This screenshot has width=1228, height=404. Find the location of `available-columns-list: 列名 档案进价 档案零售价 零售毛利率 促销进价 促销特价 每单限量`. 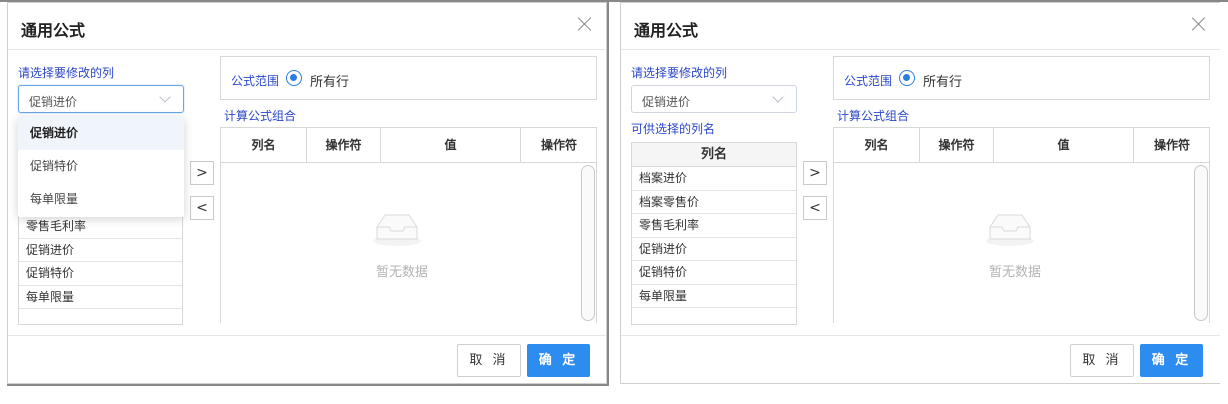

available-columns-list: 列名 档案进价 档案零售价 零售毛利率 促销进价 促销特价 每单限量 is located at coordinates (714, 233).